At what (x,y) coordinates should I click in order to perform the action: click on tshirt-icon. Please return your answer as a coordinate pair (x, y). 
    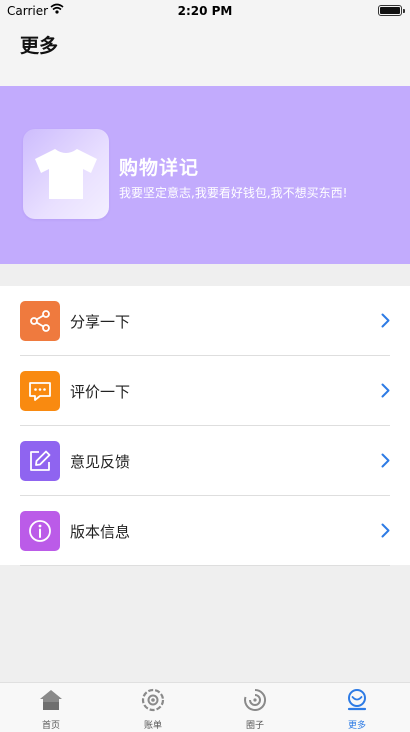
    Looking at the image, I should click on (66, 174).